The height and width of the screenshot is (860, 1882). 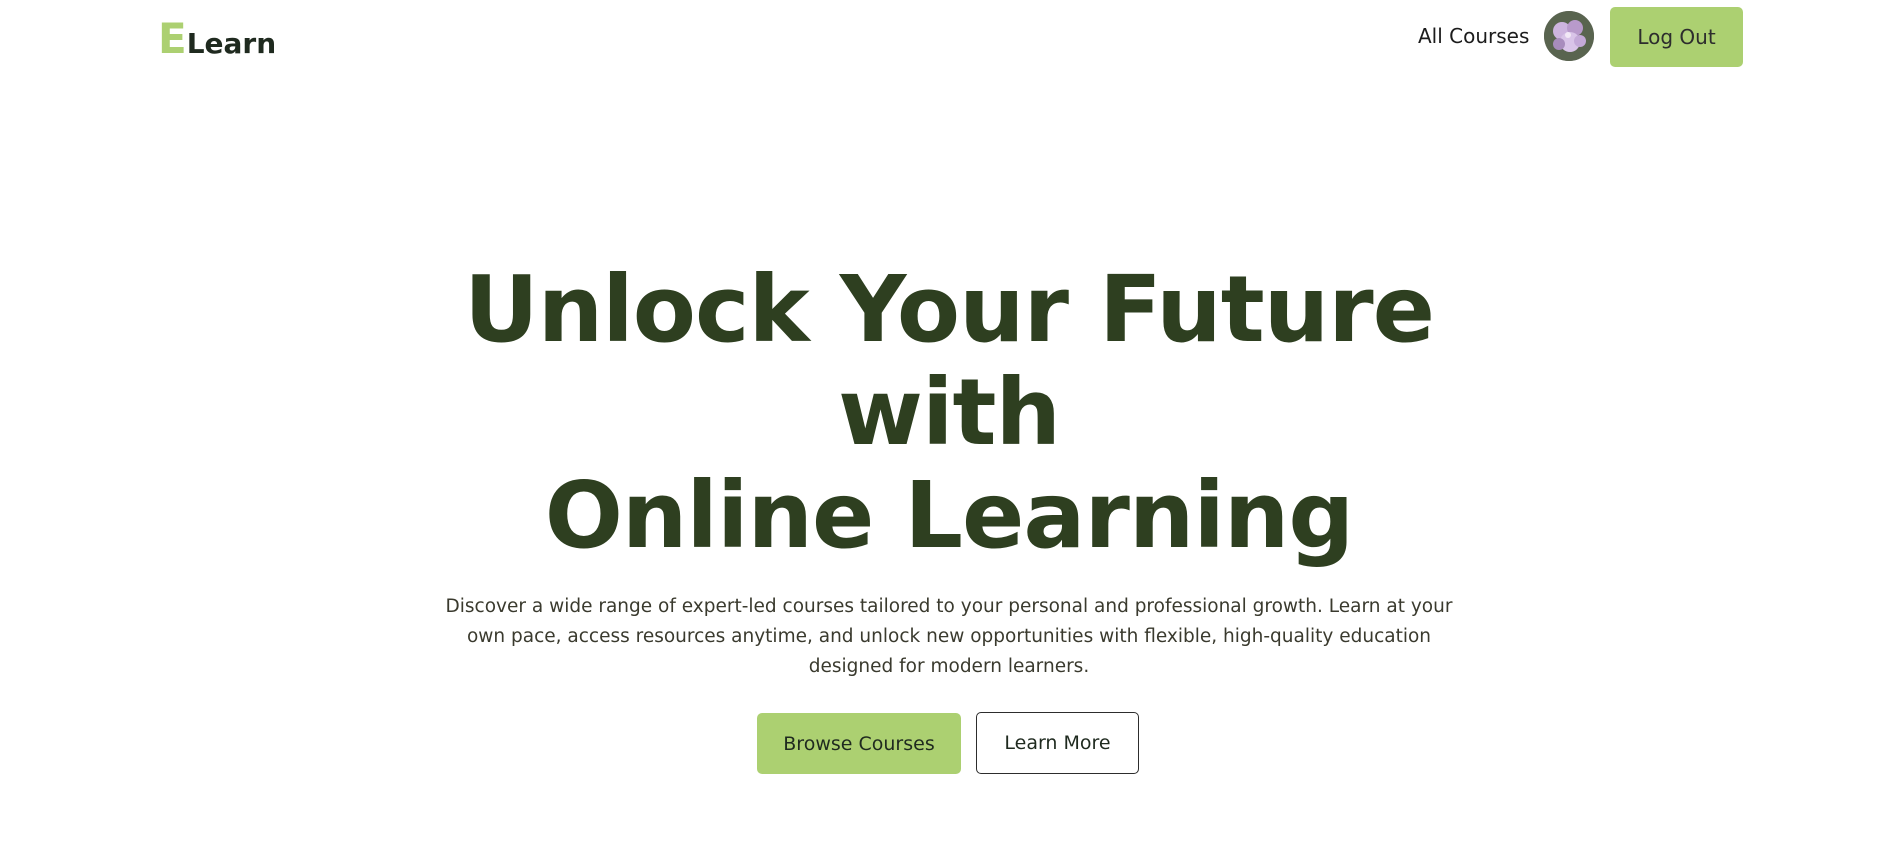 I want to click on learn-more-button: Learn More, so click(x=1057, y=743).